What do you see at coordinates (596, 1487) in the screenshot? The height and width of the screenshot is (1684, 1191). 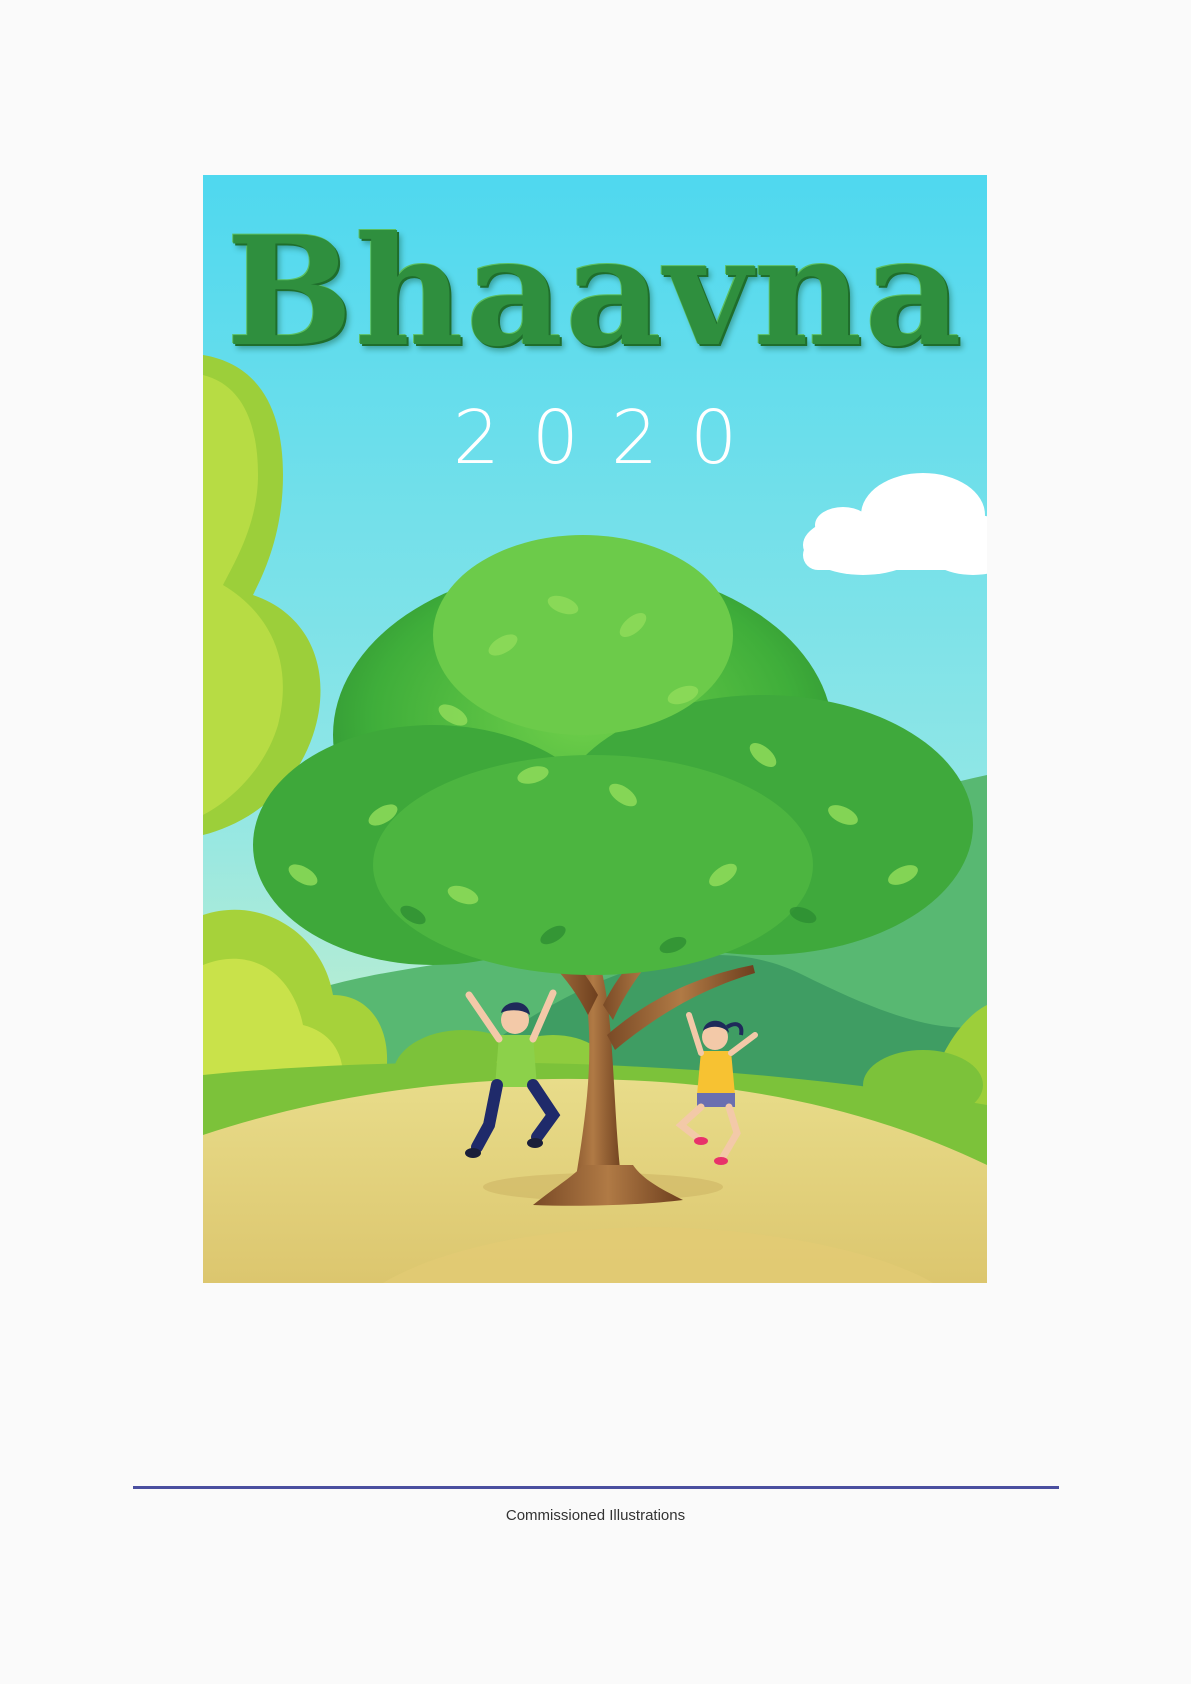 I see `footer-divider` at bounding box center [596, 1487].